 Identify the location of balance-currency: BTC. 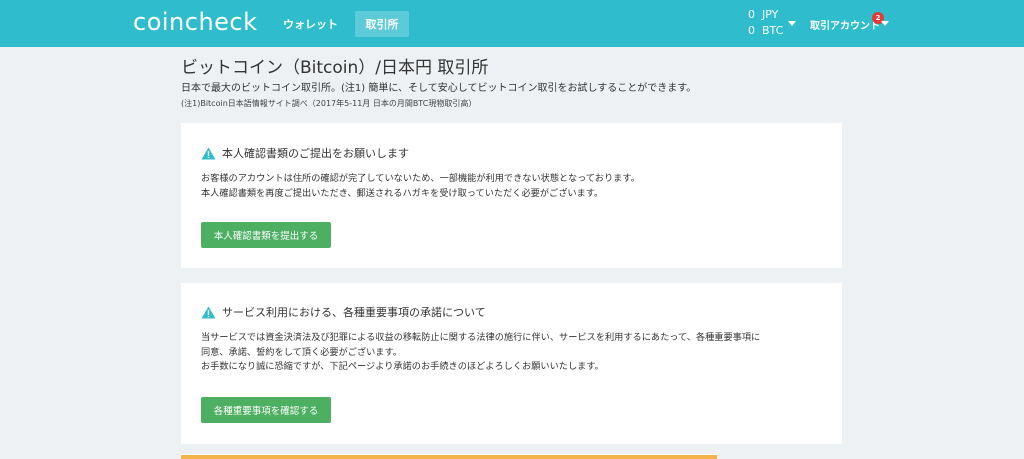
(773, 30).